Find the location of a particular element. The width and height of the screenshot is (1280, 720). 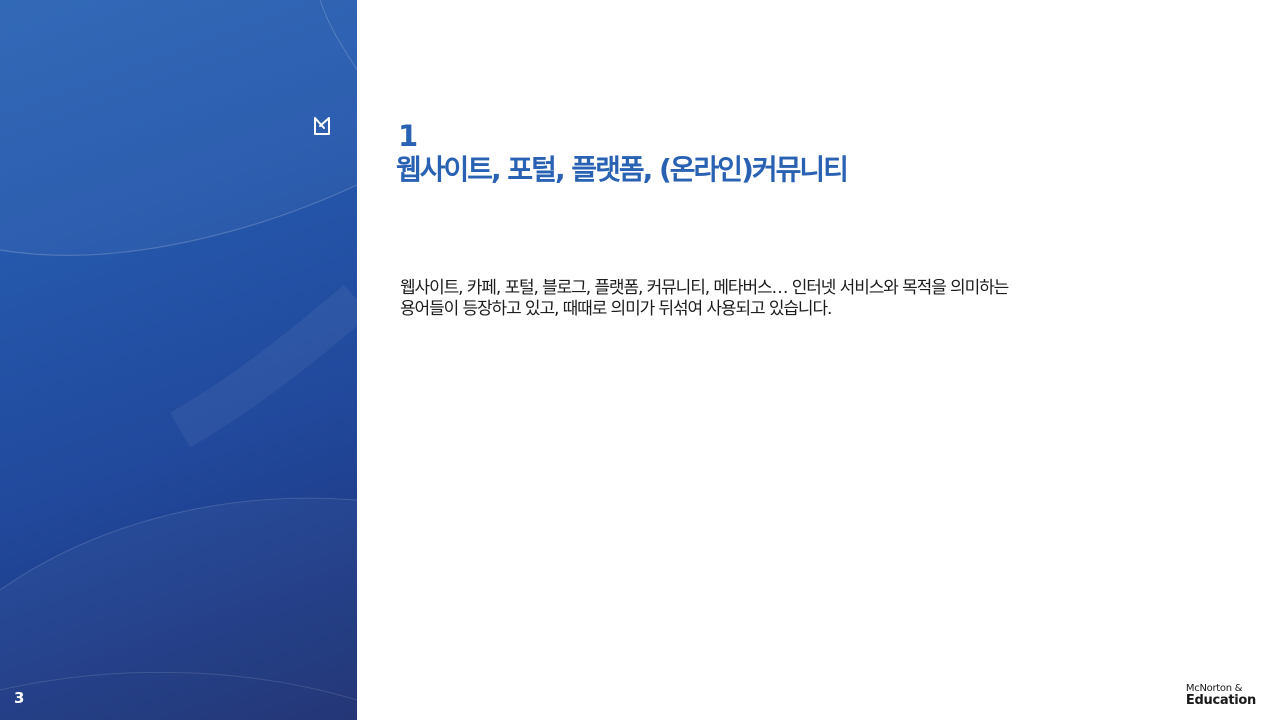

publisher-logo: McNorton & Education is located at coordinates (1221, 695).